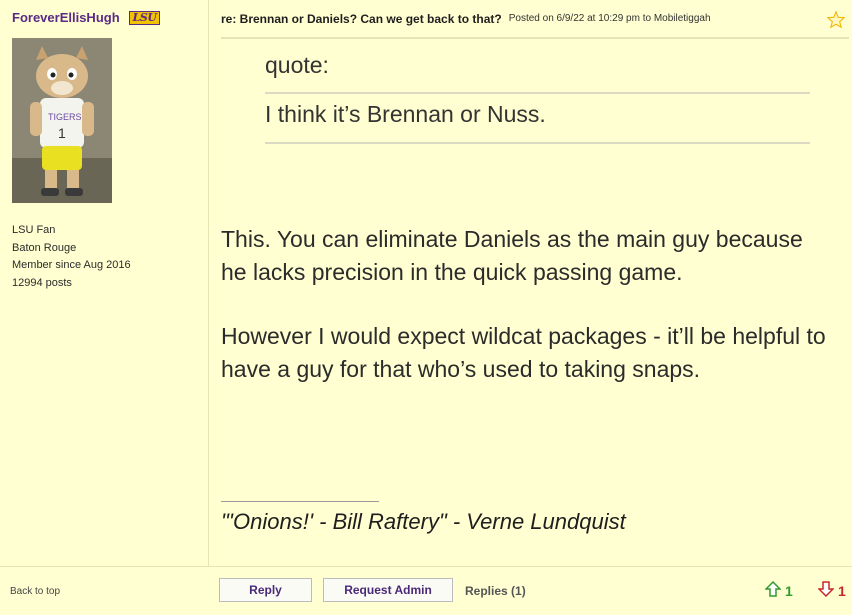  What do you see at coordinates (773, 590) in the screenshot?
I see `upvote-arrow-icon` at bounding box center [773, 590].